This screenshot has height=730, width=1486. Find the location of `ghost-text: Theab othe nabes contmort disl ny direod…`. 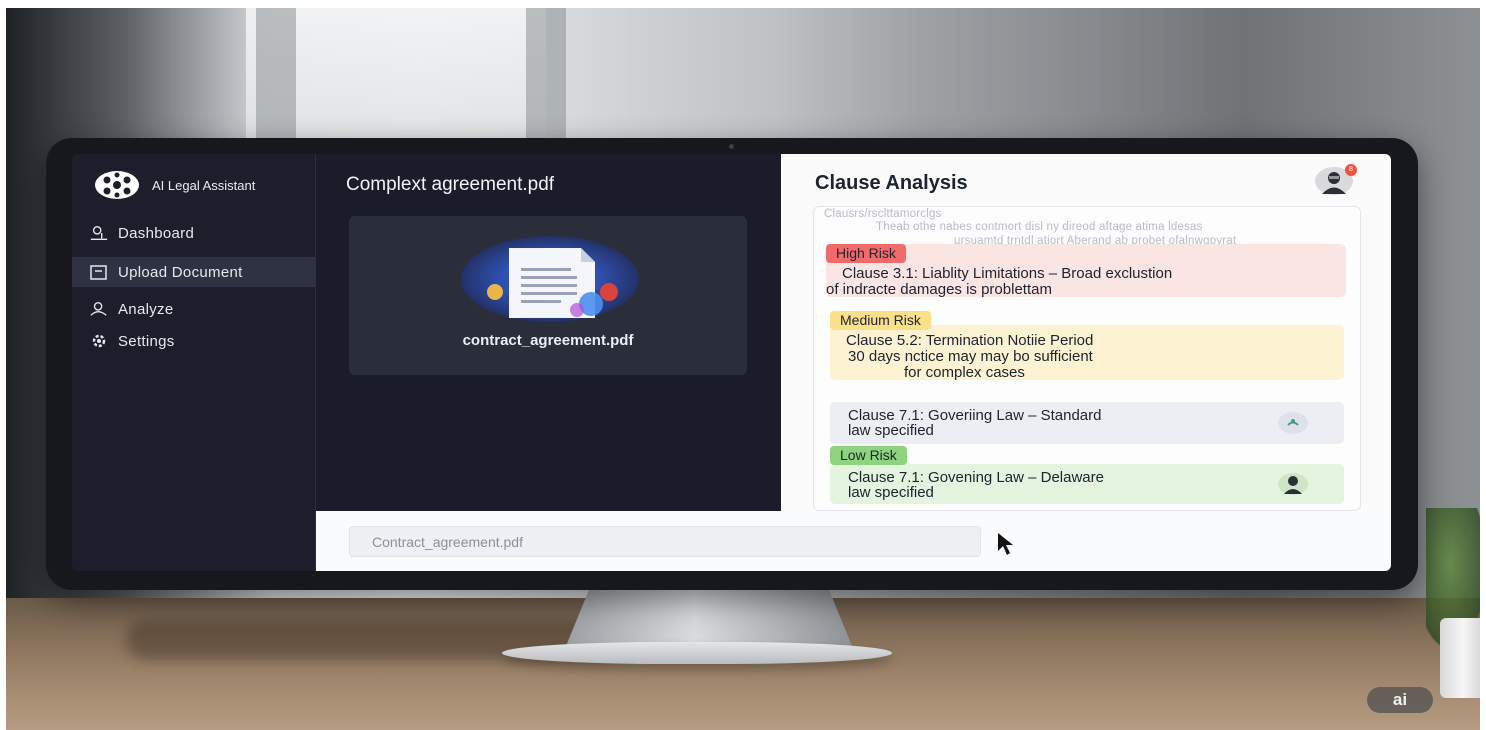

ghost-text: Theab othe nabes contmort disl ny direod… is located at coordinates (1039, 227).